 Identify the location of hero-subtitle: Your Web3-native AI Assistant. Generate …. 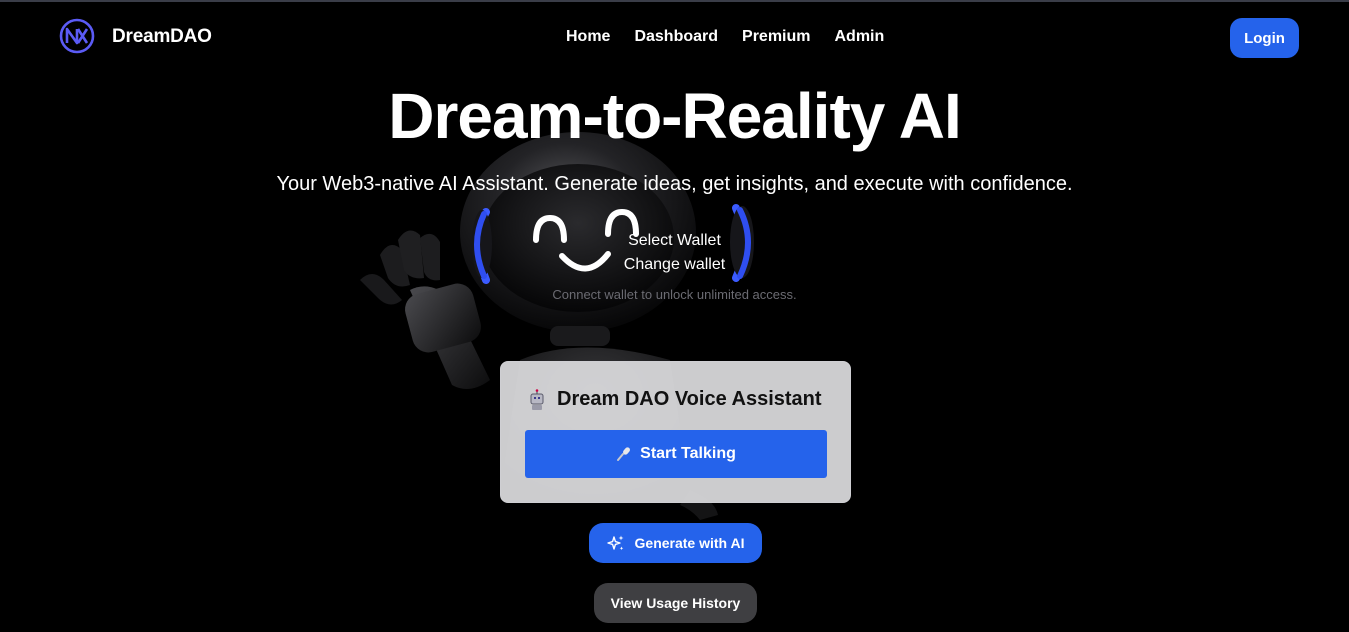
(674, 184).